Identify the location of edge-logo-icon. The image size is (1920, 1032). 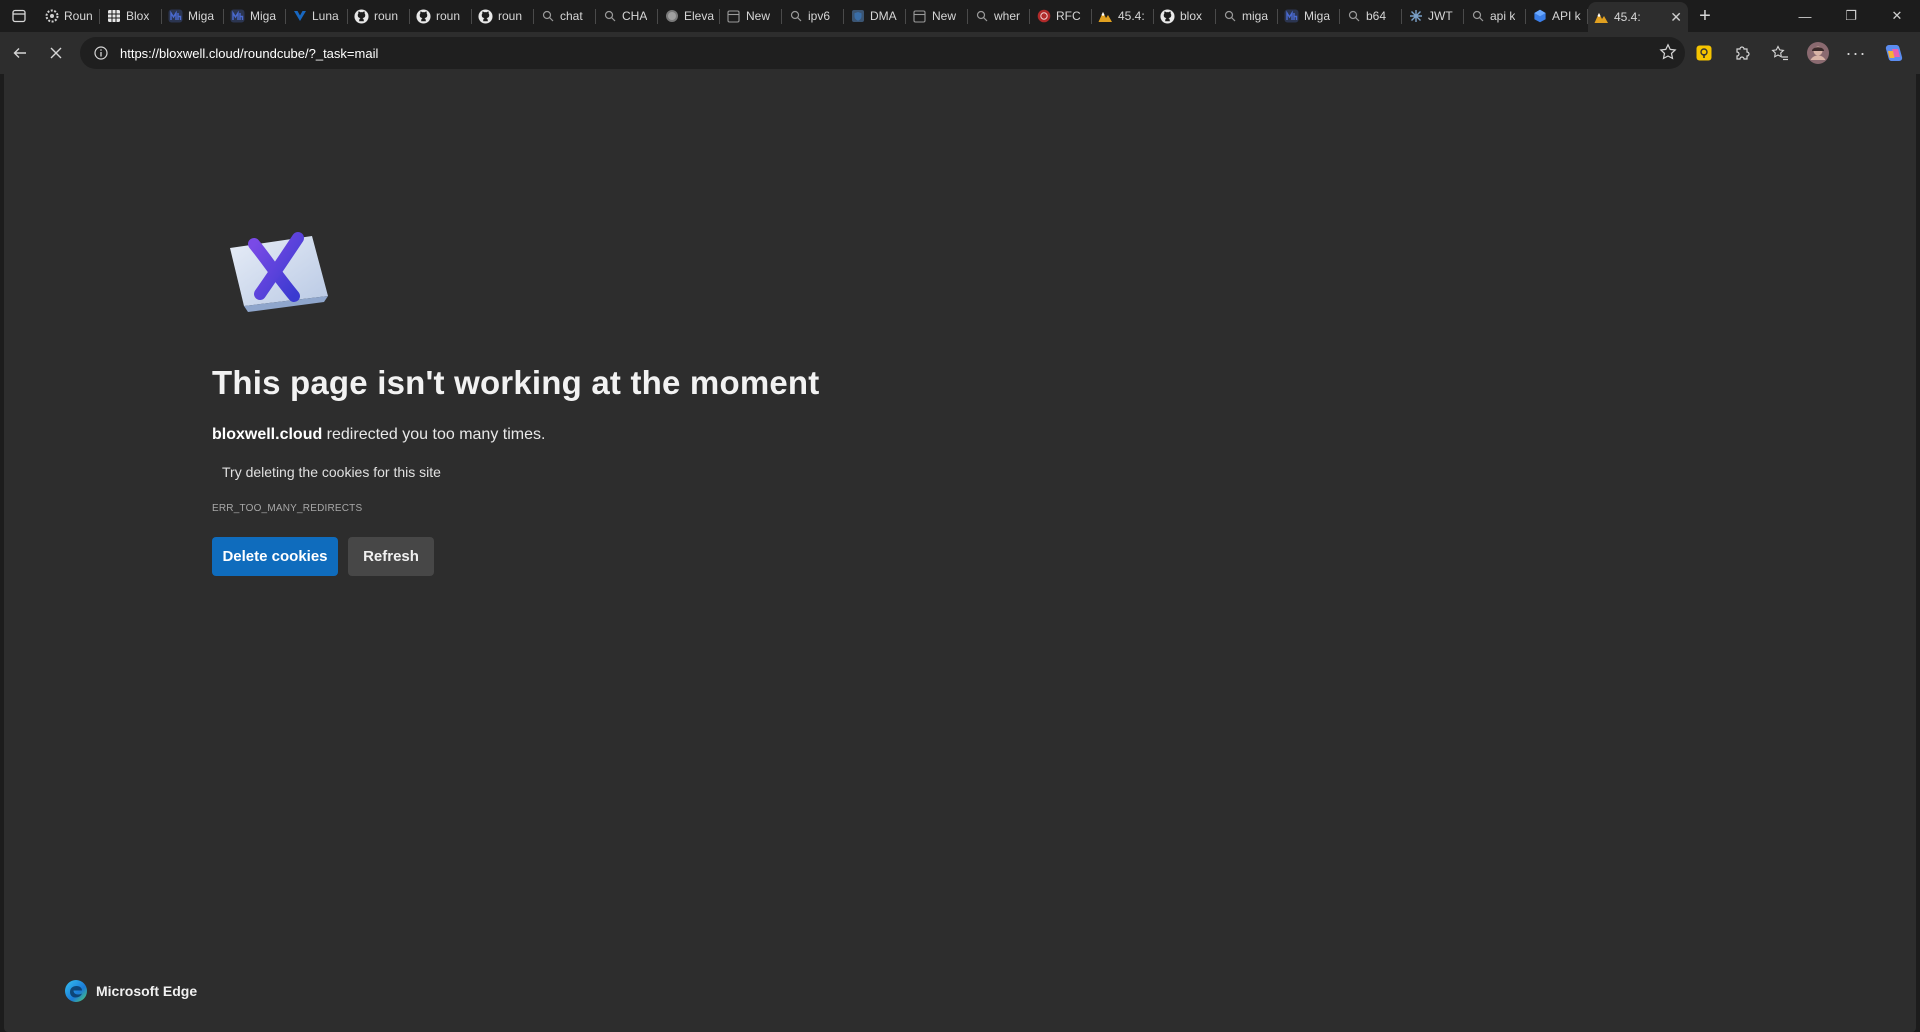
(76, 991).